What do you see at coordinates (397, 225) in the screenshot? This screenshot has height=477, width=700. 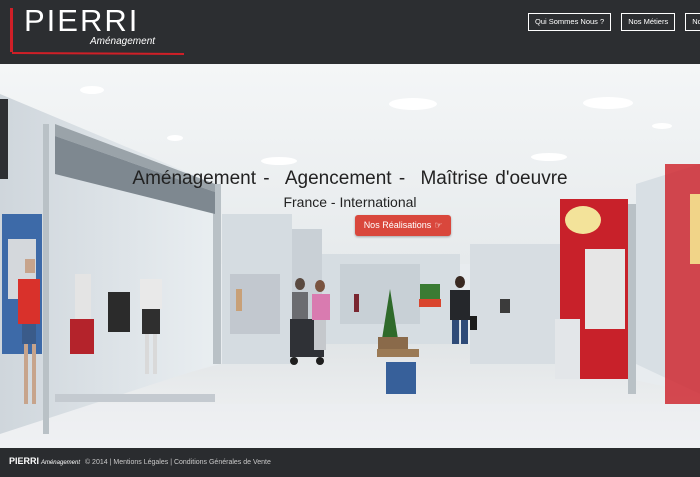 I see `realisations-button-label: Nos Réalisations` at bounding box center [397, 225].